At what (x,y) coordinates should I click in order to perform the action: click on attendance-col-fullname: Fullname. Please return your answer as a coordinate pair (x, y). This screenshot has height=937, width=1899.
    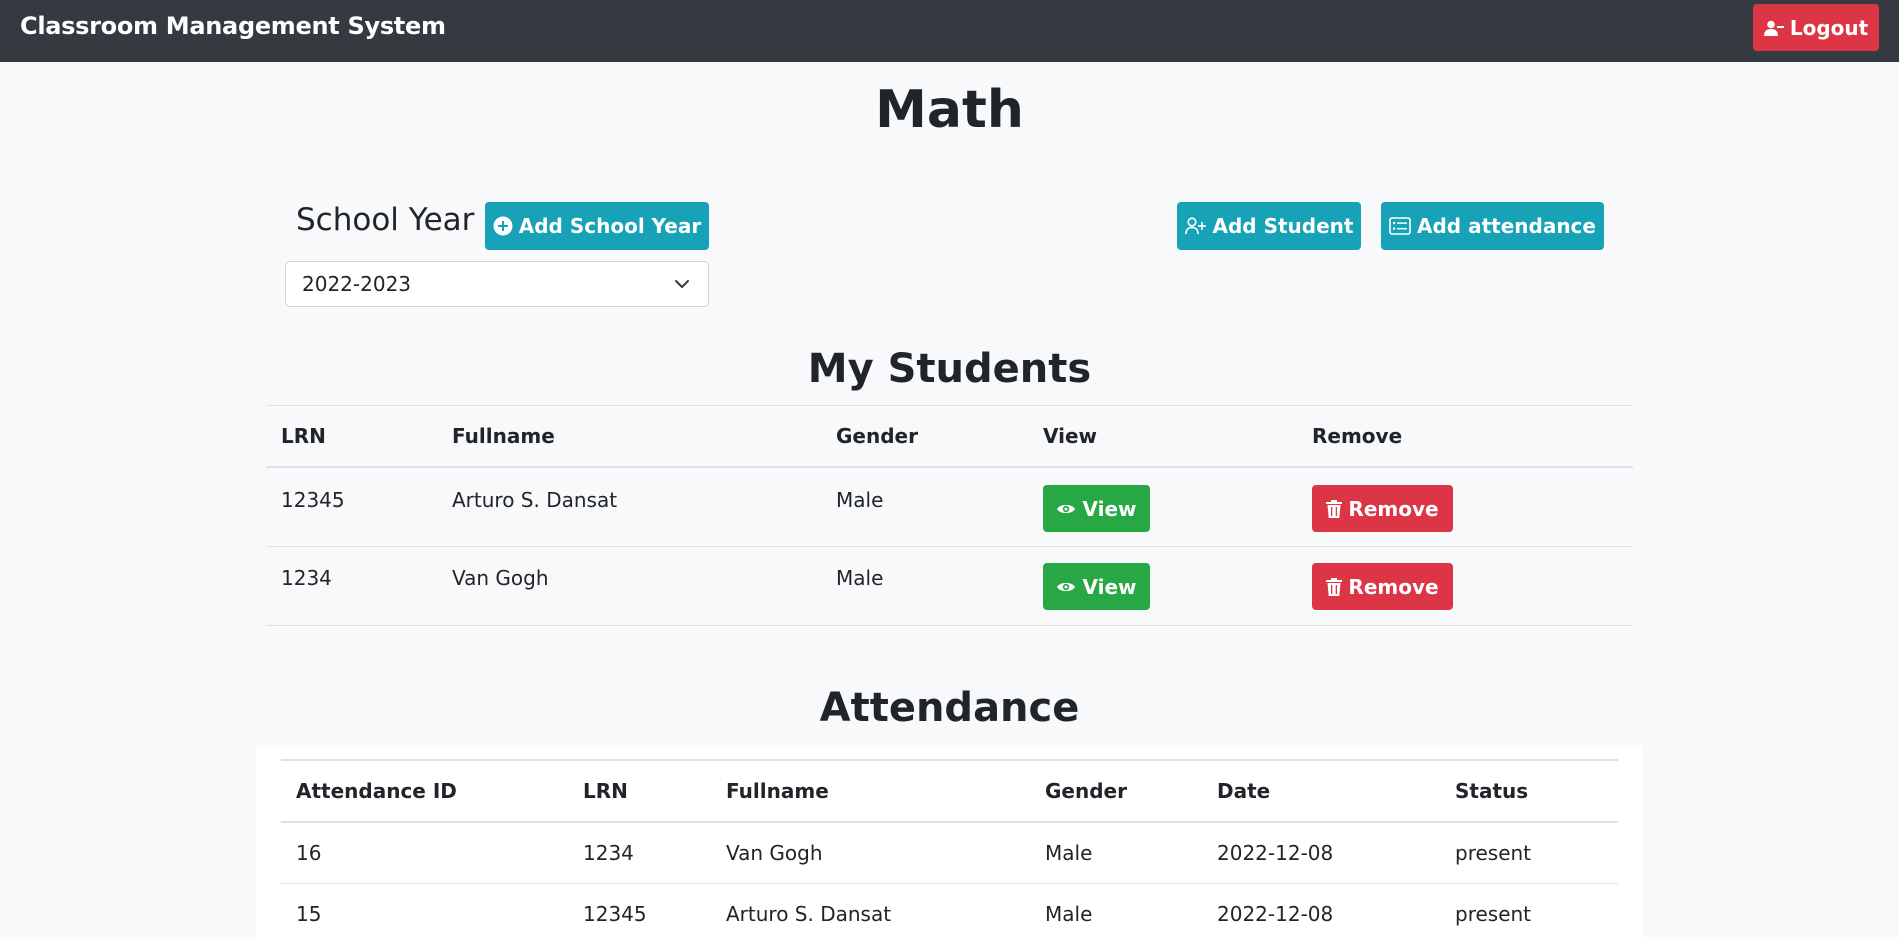
    Looking at the image, I should click on (777, 791).